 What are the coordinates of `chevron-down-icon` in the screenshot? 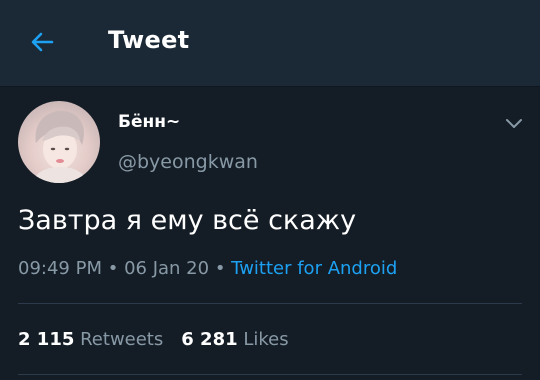 It's located at (514, 123).